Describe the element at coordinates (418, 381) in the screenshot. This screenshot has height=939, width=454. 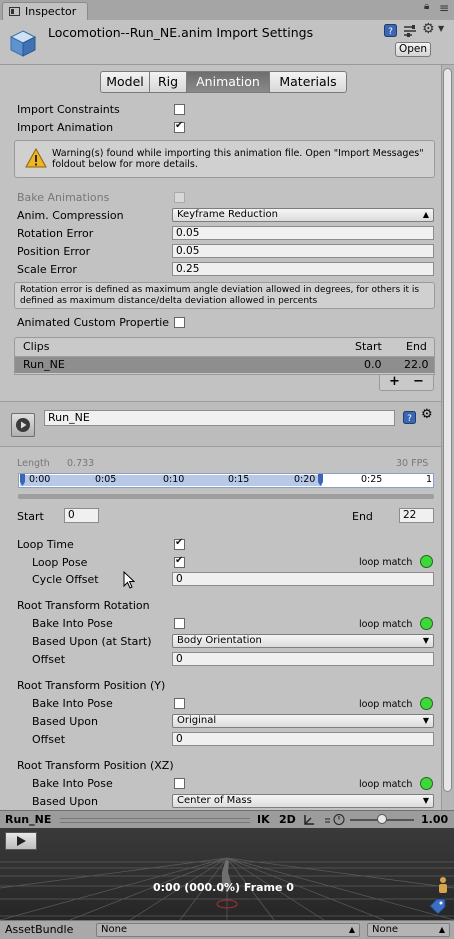
I see `remove-clip-button: −` at that location.